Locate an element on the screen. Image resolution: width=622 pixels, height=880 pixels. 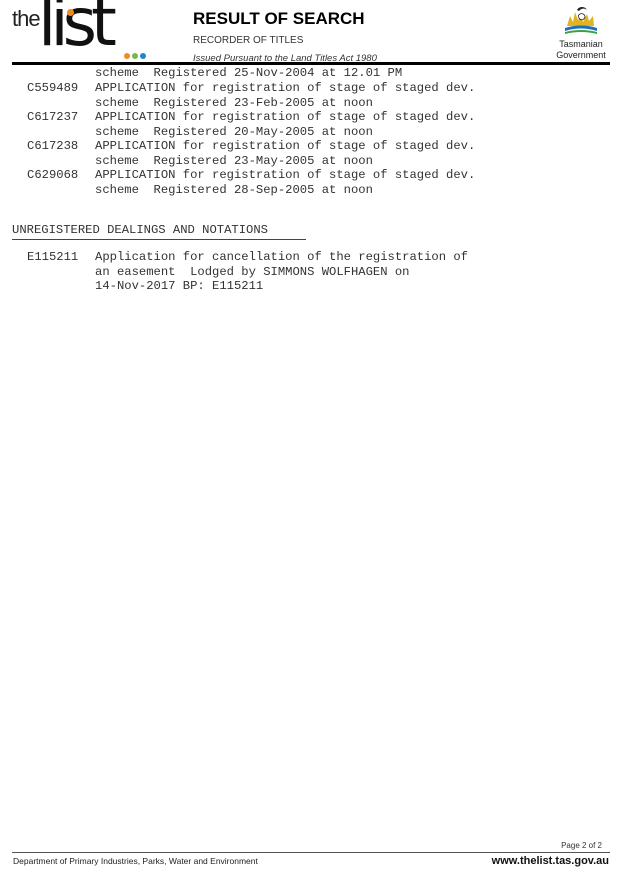
header-divider is located at coordinates (311, 63).